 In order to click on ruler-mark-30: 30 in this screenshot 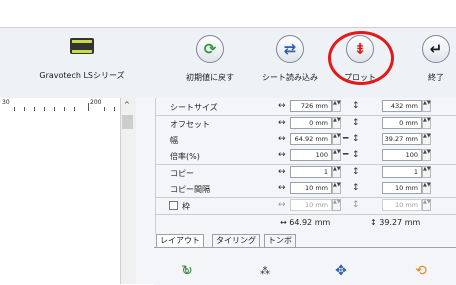, I will do `click(6, 102)`.